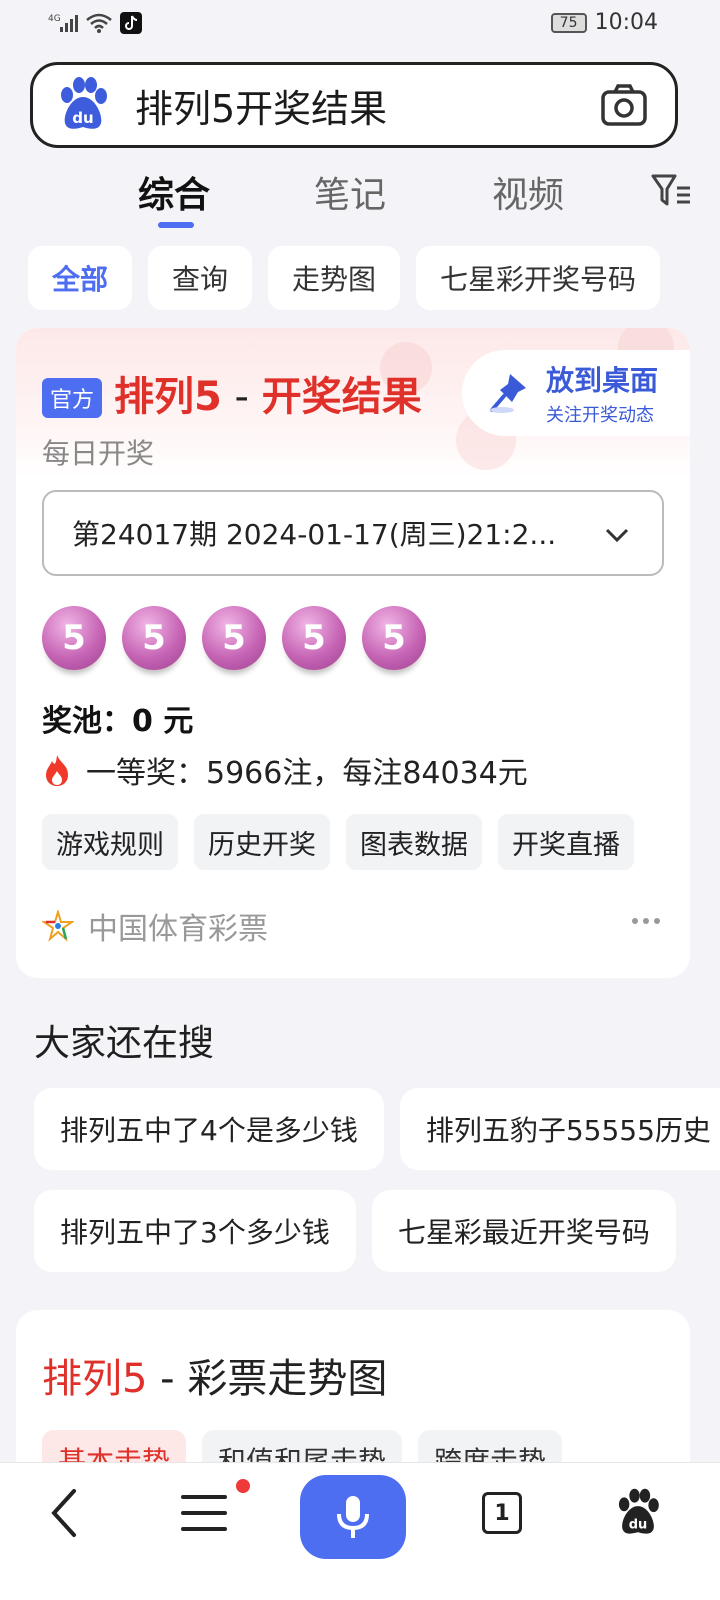 This screenshot has width=720, height=1600. I want to click on search-bar: du 排列5开奖结果, so click(354, 105).